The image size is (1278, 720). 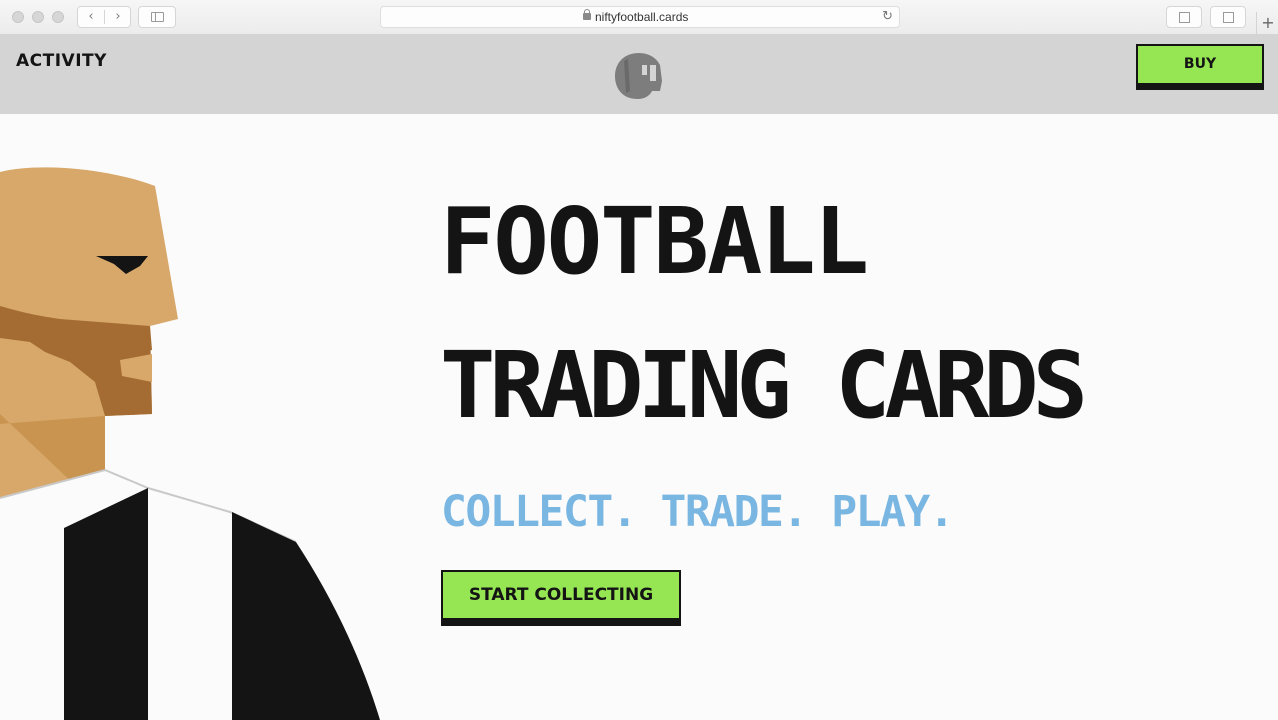 I want to click on tabs-icon, so click(x=1228, y=17).